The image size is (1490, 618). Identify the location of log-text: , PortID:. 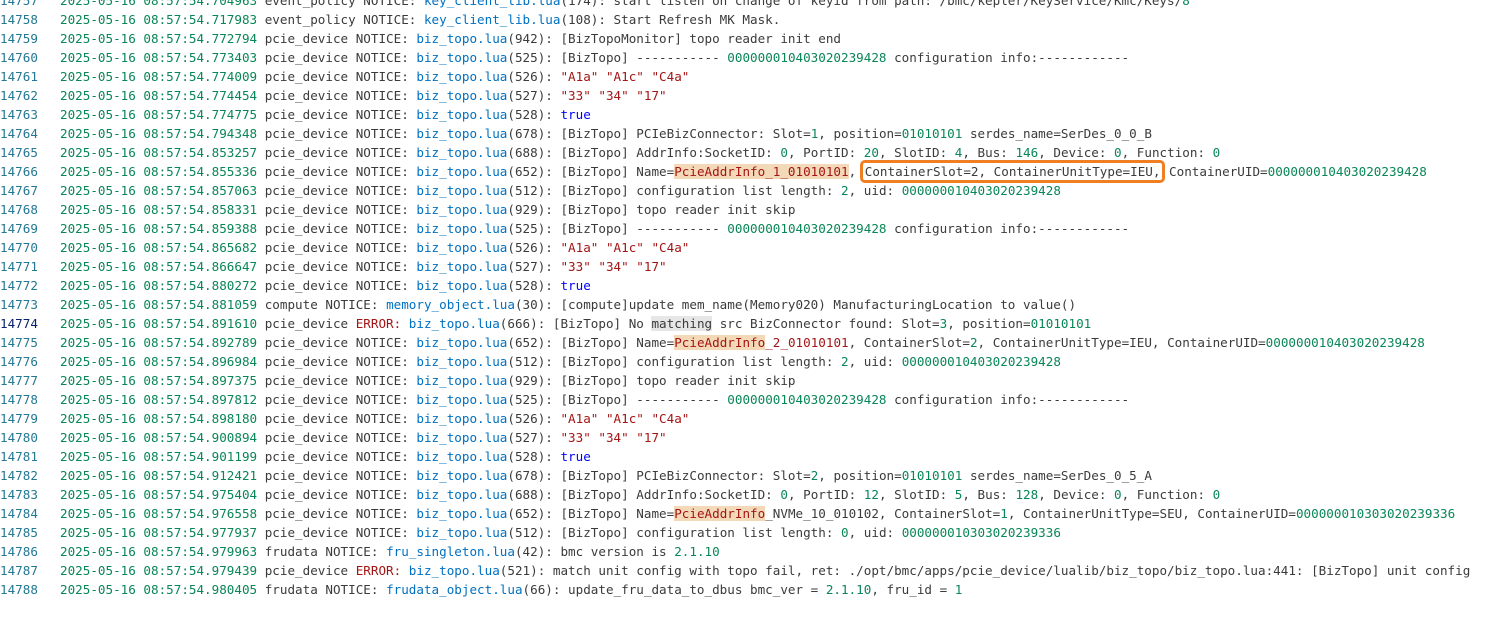
(825, 152).